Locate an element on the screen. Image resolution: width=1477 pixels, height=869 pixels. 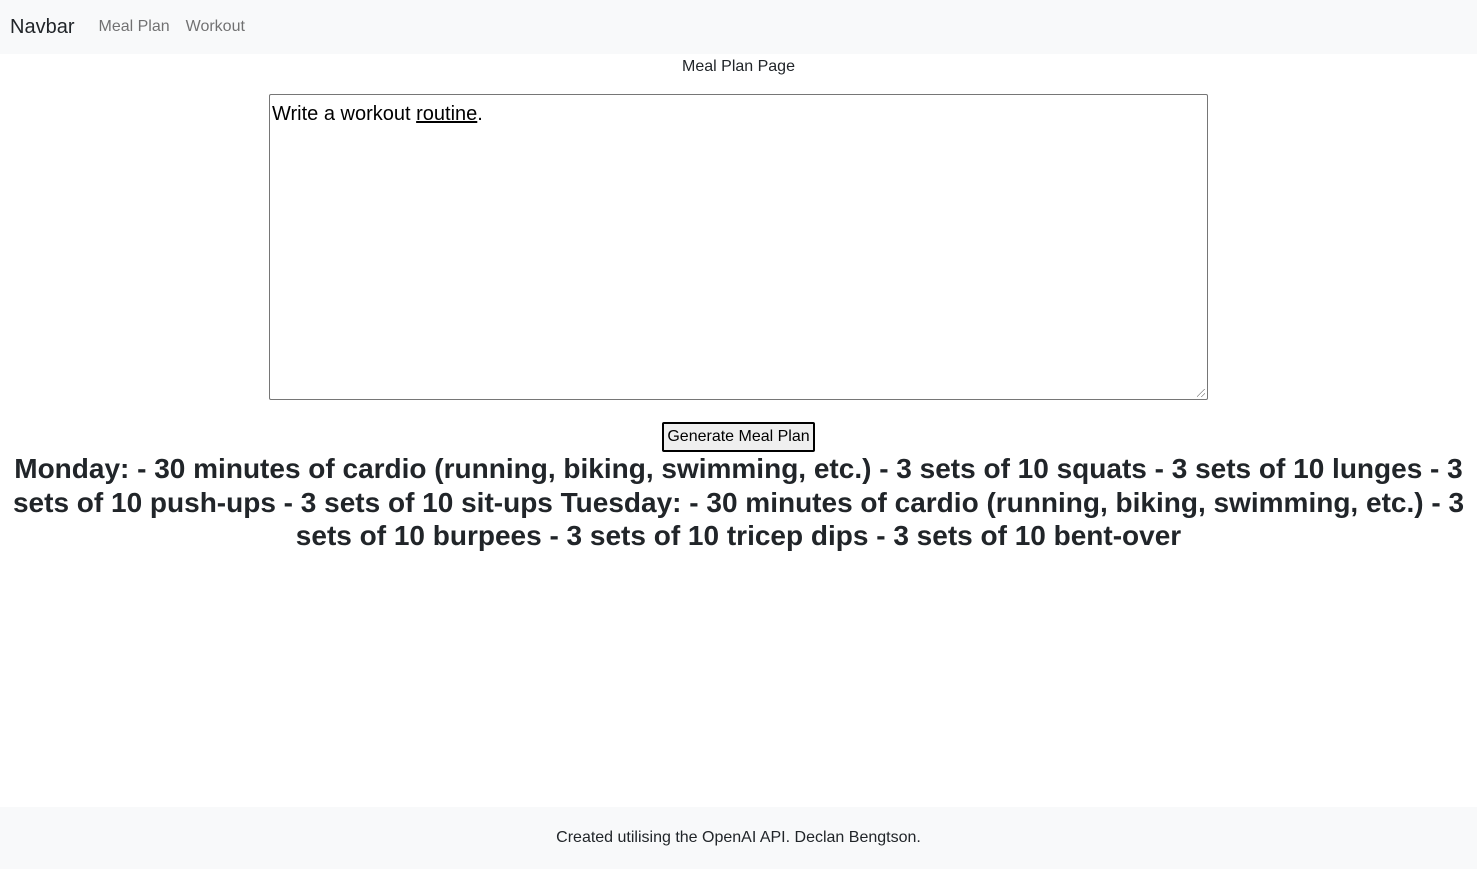
prompt-text-spellcheck-word: routine is located at coordinates (447, 114).